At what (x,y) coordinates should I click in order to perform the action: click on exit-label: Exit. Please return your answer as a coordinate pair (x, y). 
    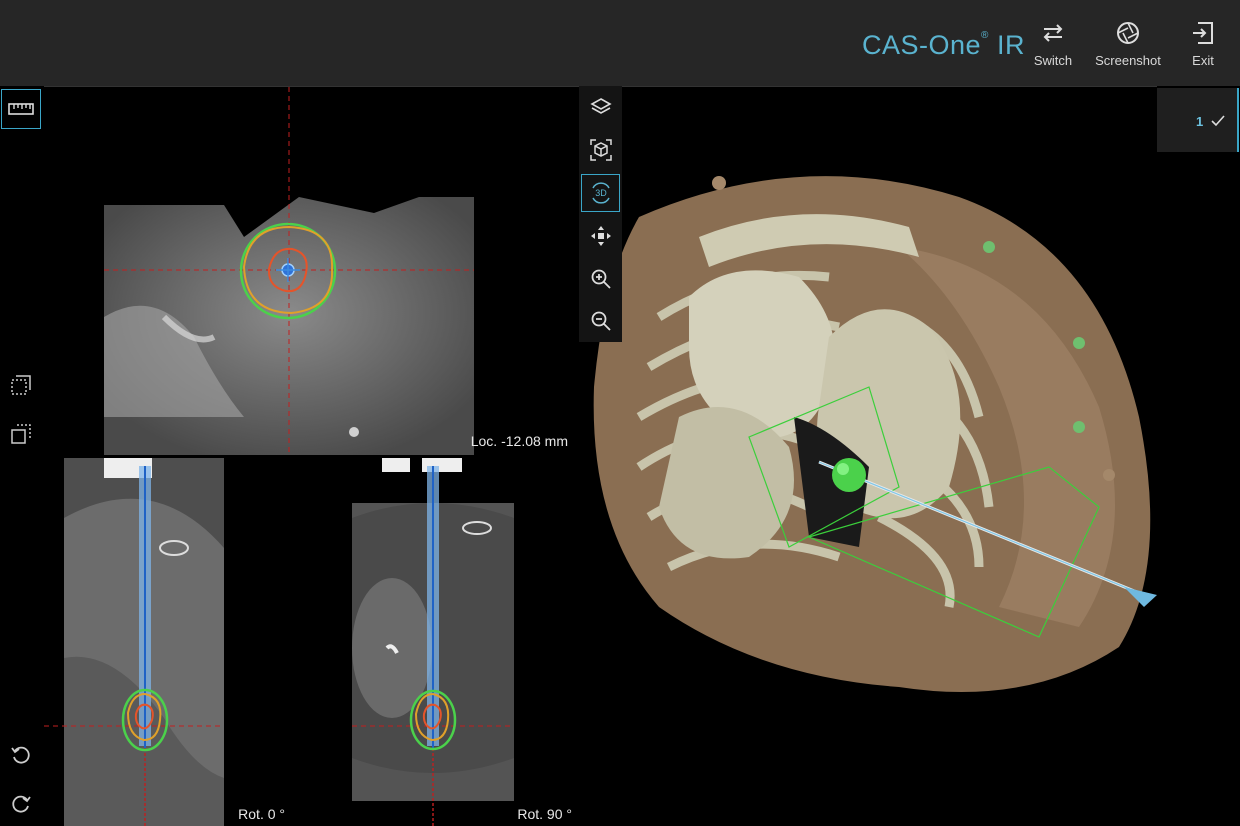
    Looking at the image, I should click on (1203, 60).